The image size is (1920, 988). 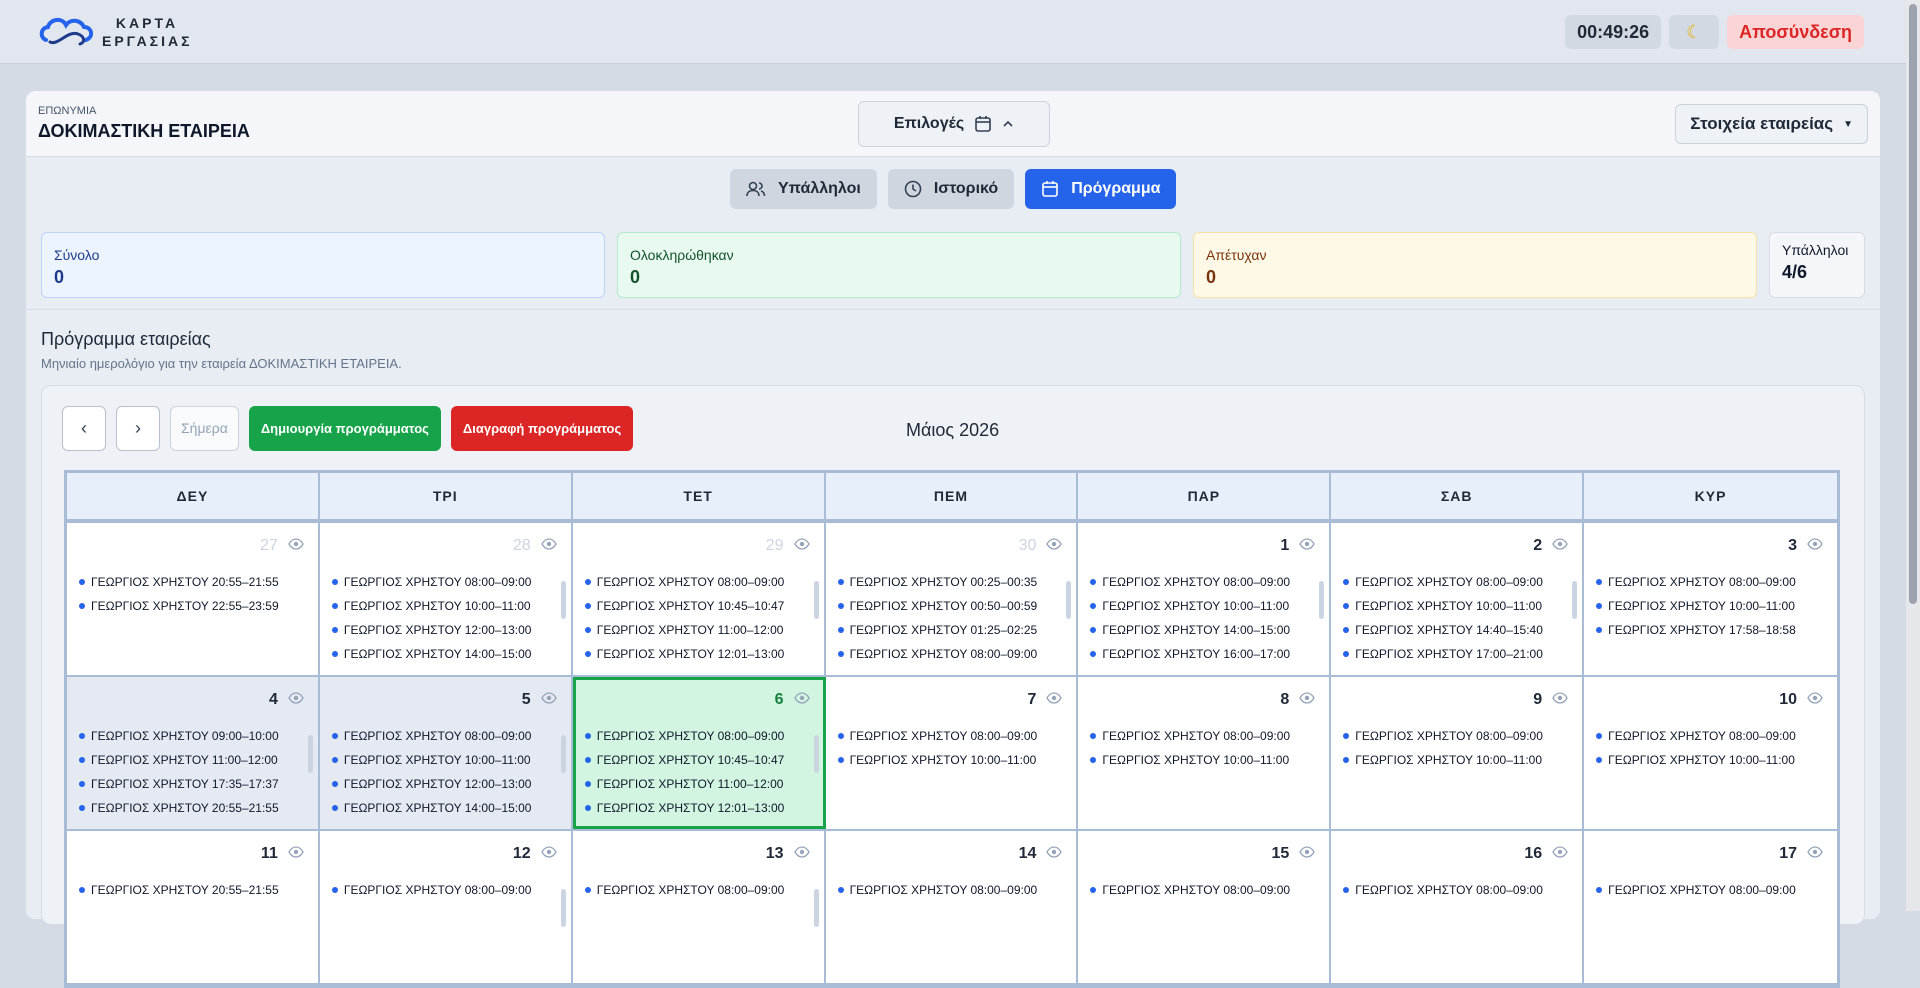 I want to click on options-button: Επιλογές, so click(x=954, y=124).